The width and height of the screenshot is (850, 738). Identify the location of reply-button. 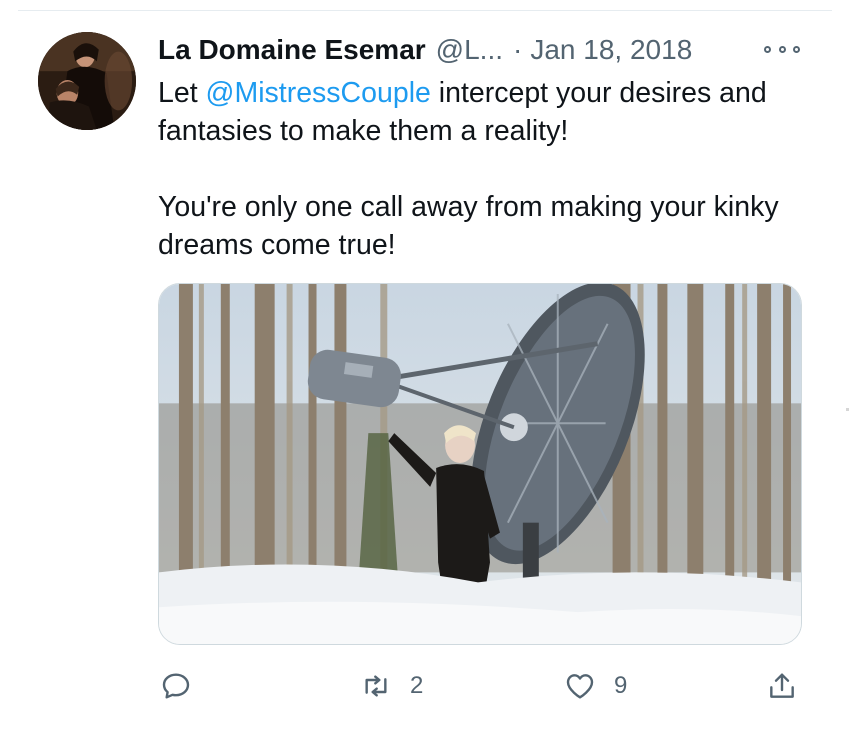
(176, 686).